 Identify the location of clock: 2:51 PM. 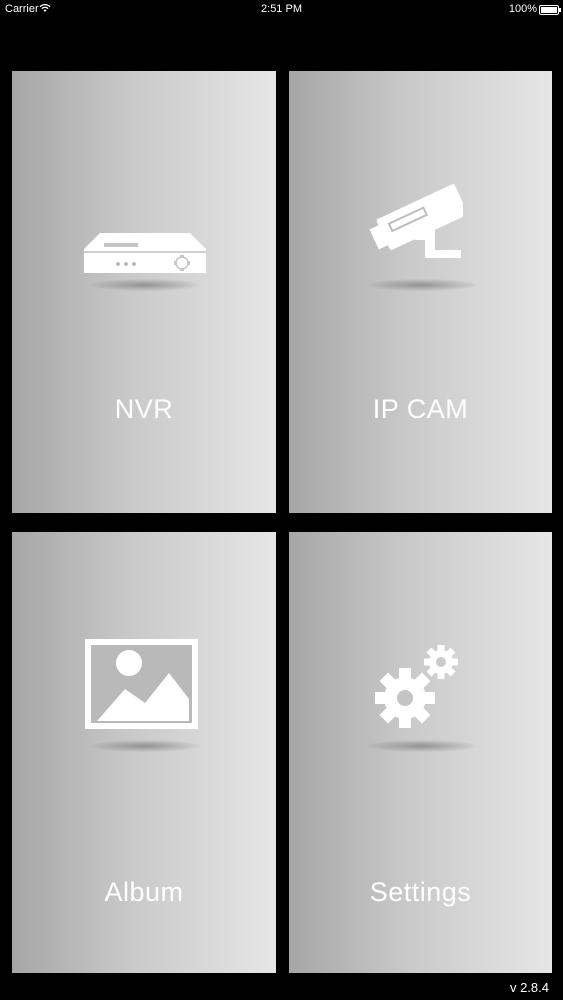
(281, 9).